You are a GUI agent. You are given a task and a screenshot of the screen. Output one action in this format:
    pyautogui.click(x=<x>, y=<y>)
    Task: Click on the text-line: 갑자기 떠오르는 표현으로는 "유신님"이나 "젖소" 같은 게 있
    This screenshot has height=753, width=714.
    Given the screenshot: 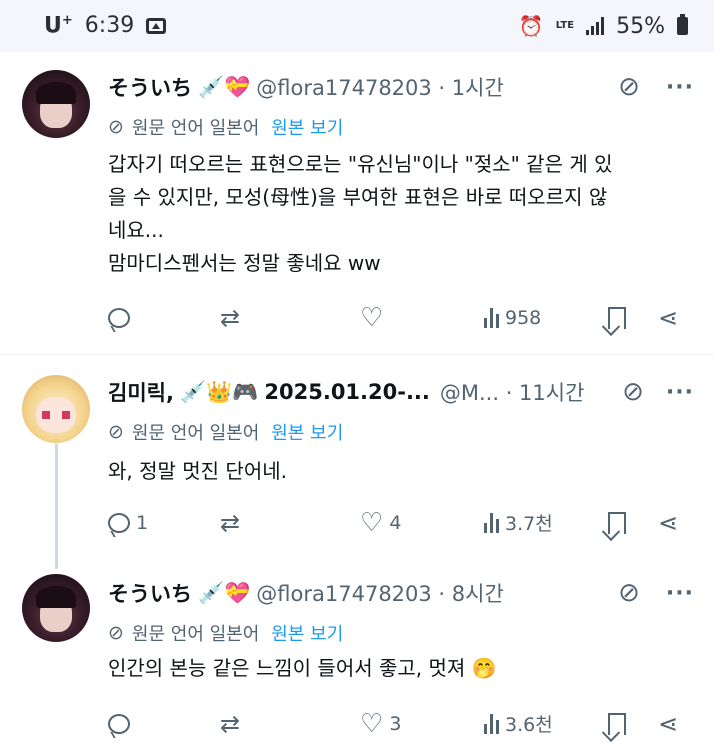 What is the action you would take?
    pyautogui.click(x=360, y=164)
    